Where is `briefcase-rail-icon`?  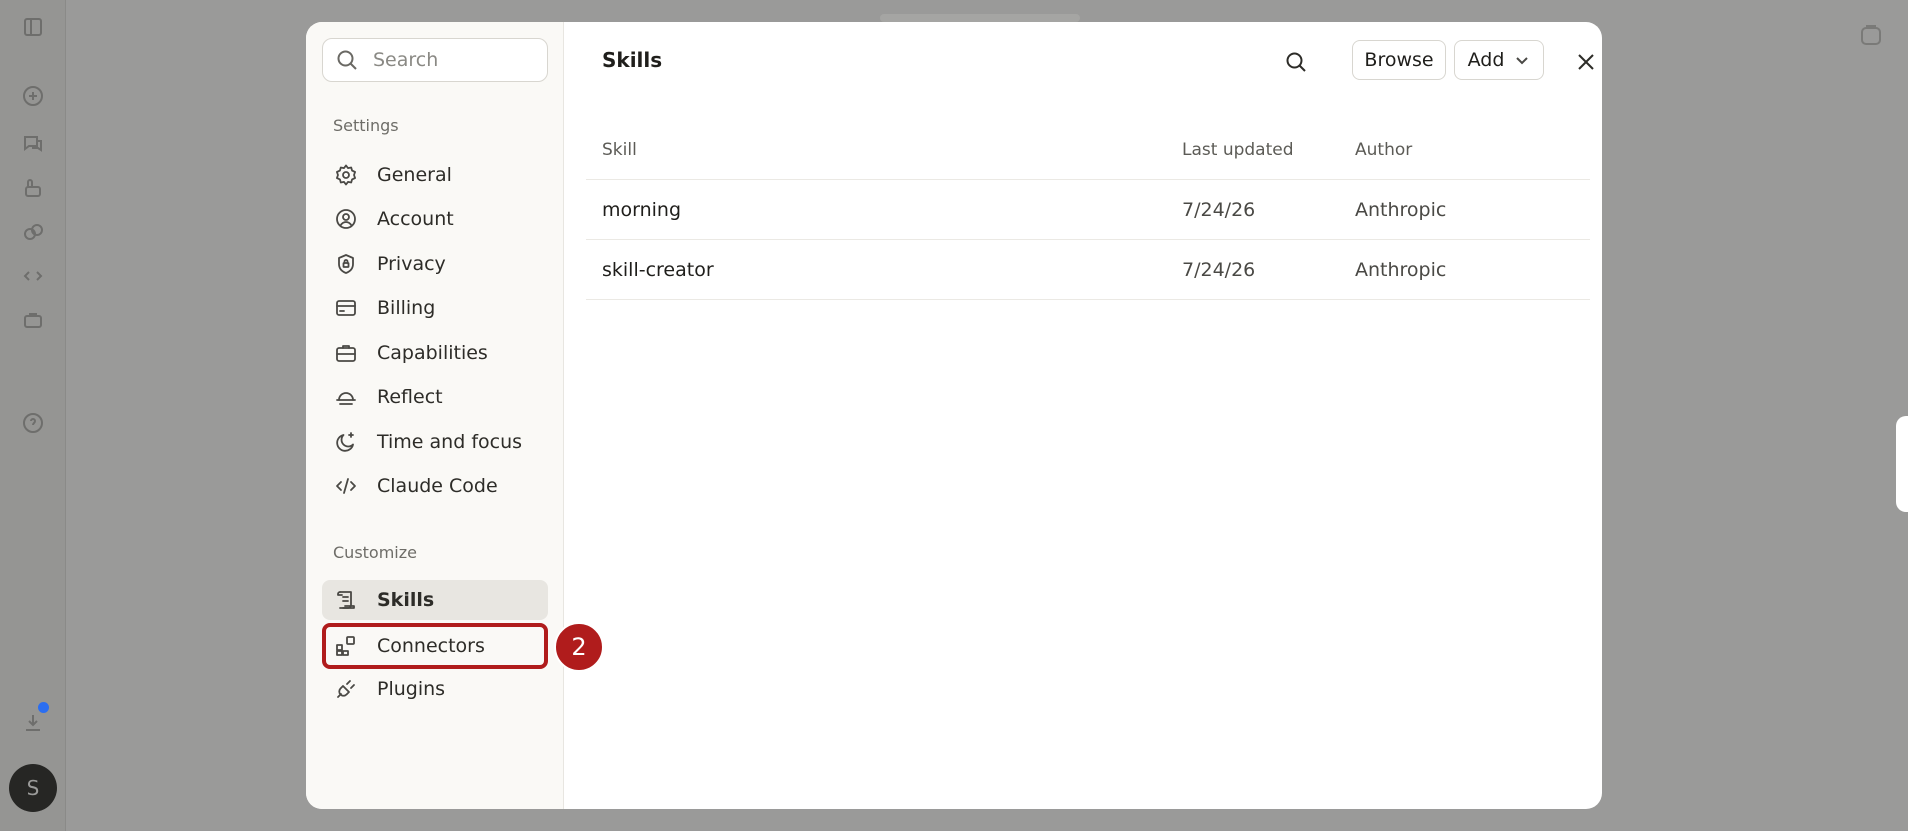
briefcase-rail-icon is located at coordinates (33, 320).